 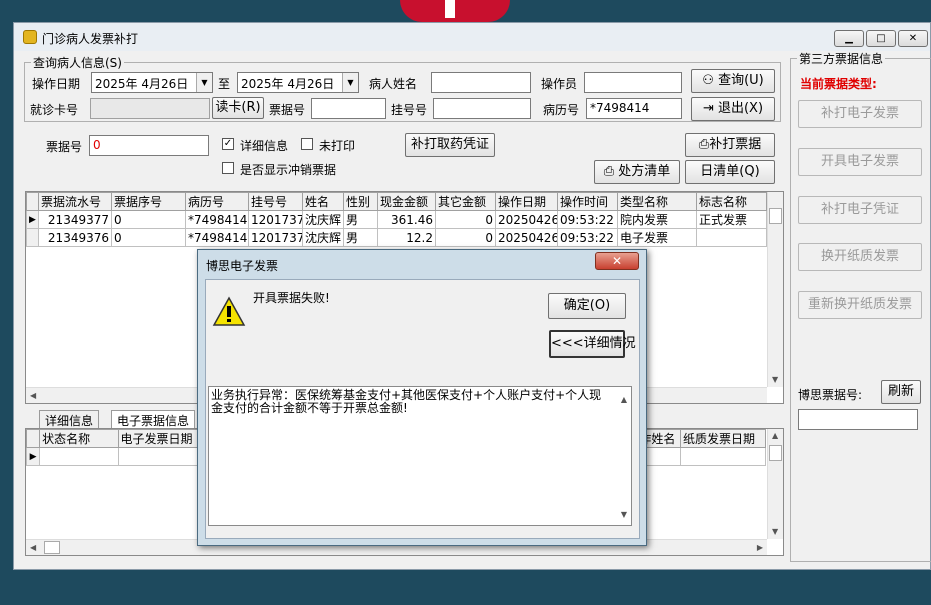 I want to click on grid-col-header: 性别, so click(x=360, y=201).